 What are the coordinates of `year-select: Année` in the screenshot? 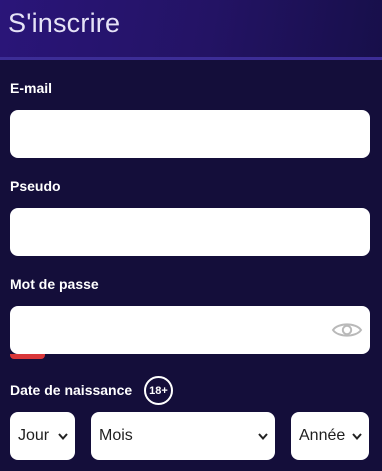 It's located at (330, 436).